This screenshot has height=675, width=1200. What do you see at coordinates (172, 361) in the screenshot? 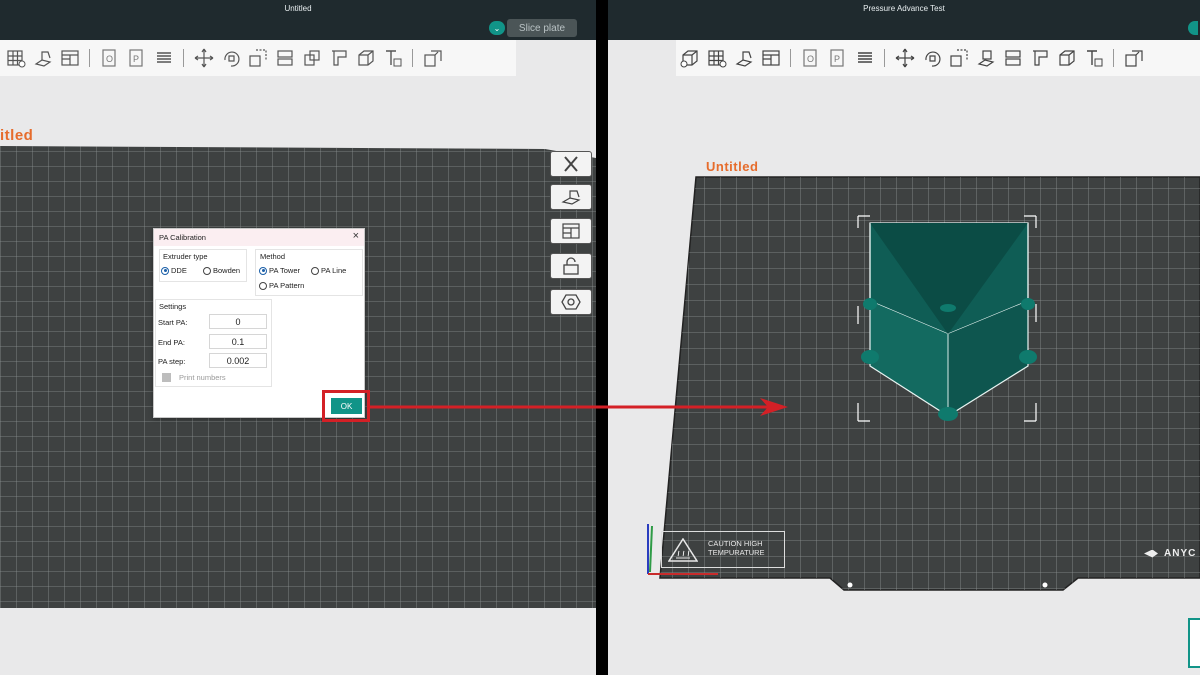
I see `pa-step-label: PA step:` at bounding box center [172, 361].